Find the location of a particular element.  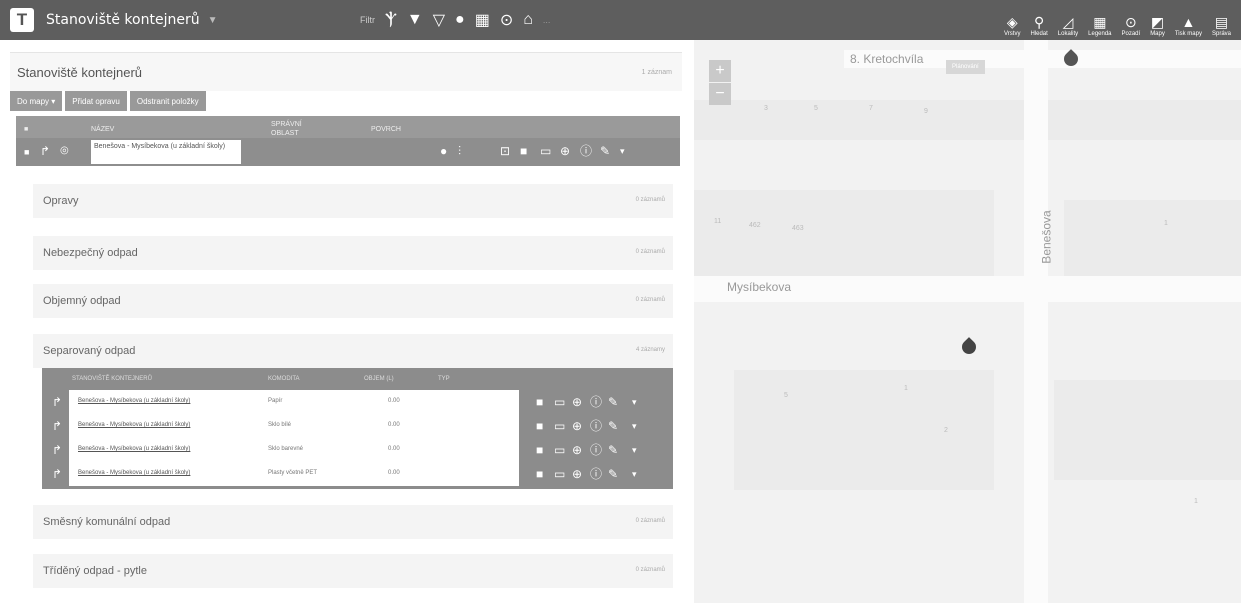

add-repair-button: Přidat opravu is located at coordinates (96, 101).